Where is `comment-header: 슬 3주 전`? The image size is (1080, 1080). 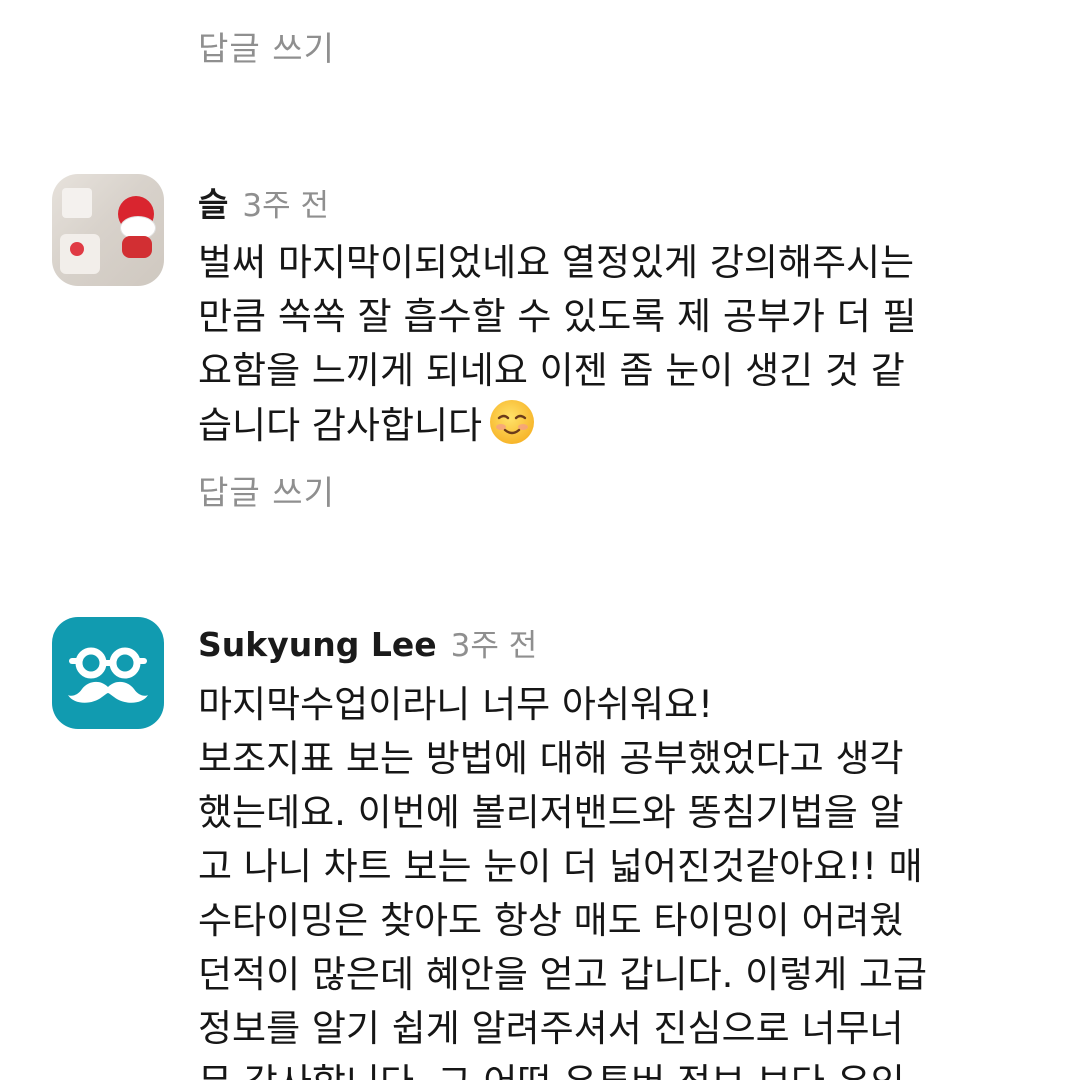 comment-header: 슬 3주 전 is located at coordinates (263, 202).